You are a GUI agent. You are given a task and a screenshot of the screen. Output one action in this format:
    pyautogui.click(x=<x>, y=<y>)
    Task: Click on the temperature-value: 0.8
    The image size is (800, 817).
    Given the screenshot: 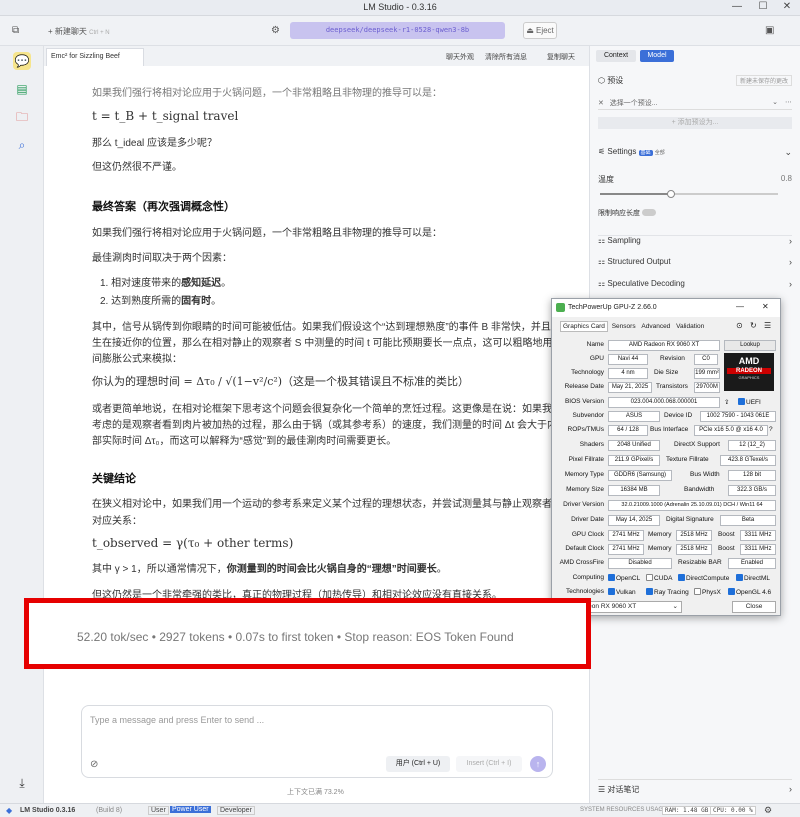 What is the action you would take?
    pyautogui.click(x=695, y=178)
    